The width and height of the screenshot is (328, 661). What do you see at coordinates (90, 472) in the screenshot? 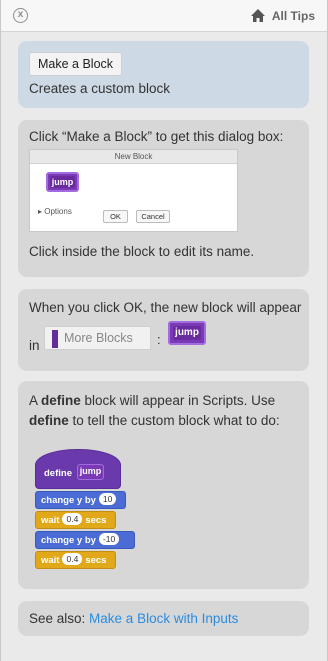
I see `define-jump-block: jump` at bounding box center [90, 472].